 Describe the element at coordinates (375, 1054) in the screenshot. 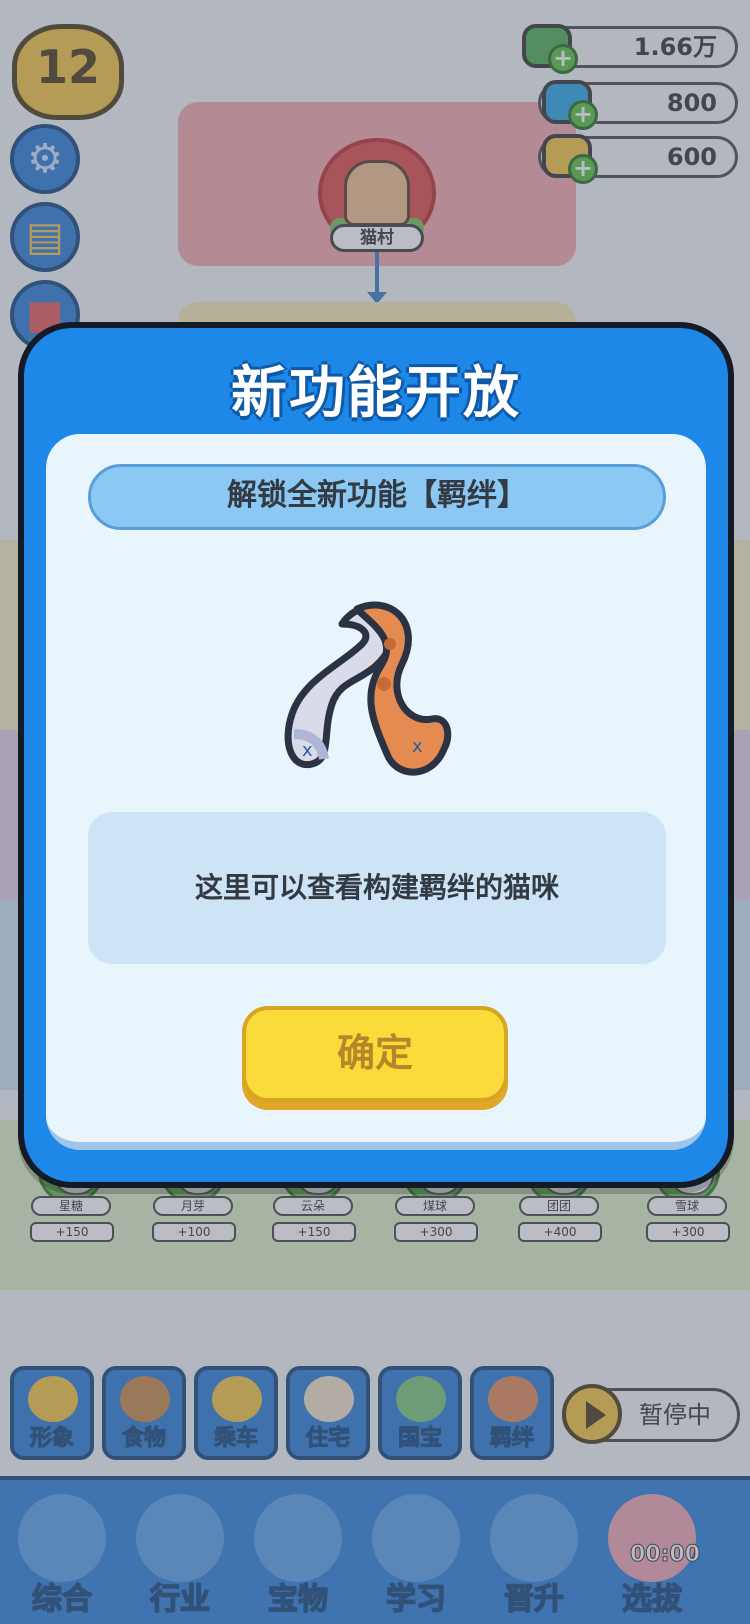

I see `confirm-button: 确定` at that location.